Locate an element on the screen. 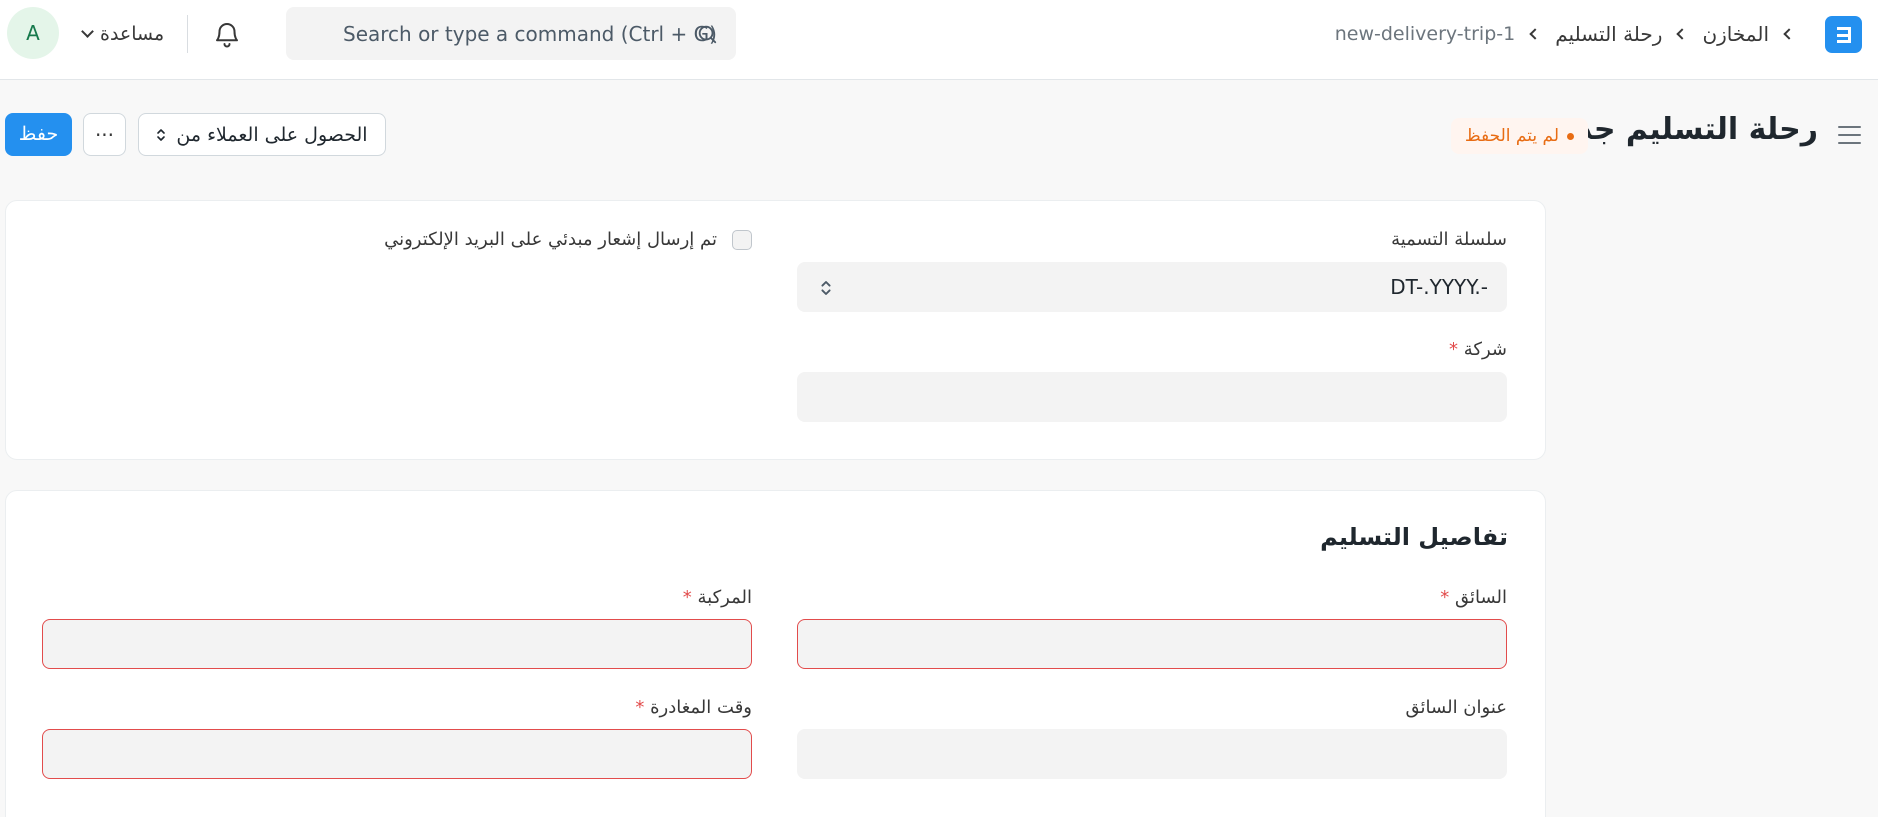  departure-time-label: وقت المغادرة * is located at coordinates (693, 707).